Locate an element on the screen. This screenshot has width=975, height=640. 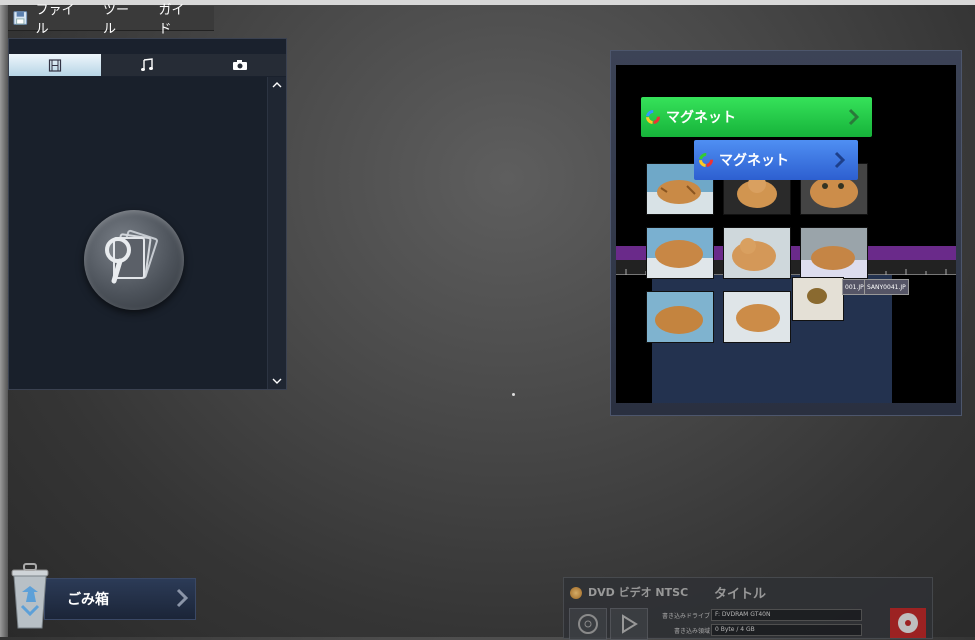
drive-select: F: DVDRAM GT40N is located at coordinates (786, 615).